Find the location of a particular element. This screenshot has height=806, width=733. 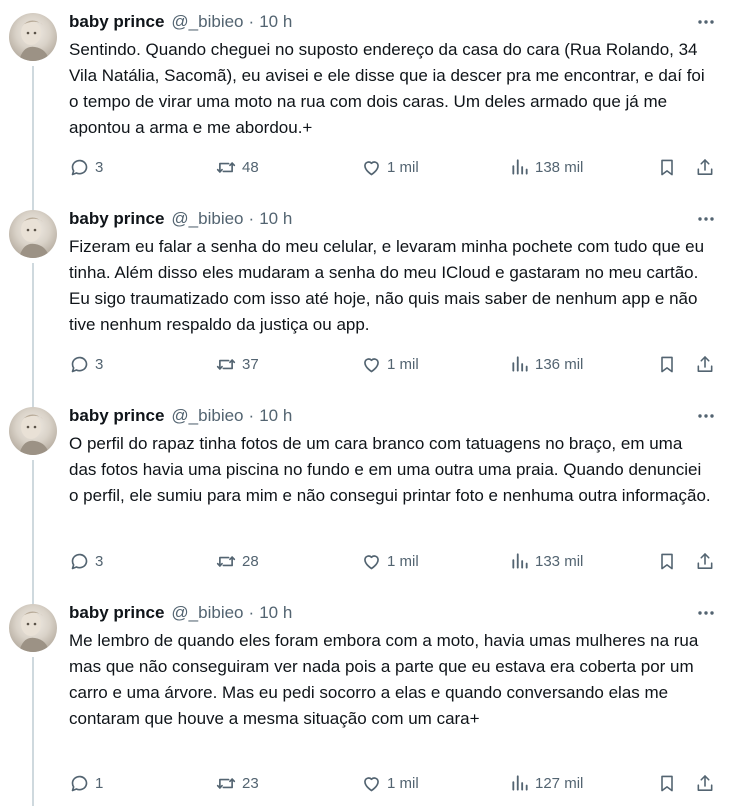

views-button: 127 mil is located at coordinates (546, 783).